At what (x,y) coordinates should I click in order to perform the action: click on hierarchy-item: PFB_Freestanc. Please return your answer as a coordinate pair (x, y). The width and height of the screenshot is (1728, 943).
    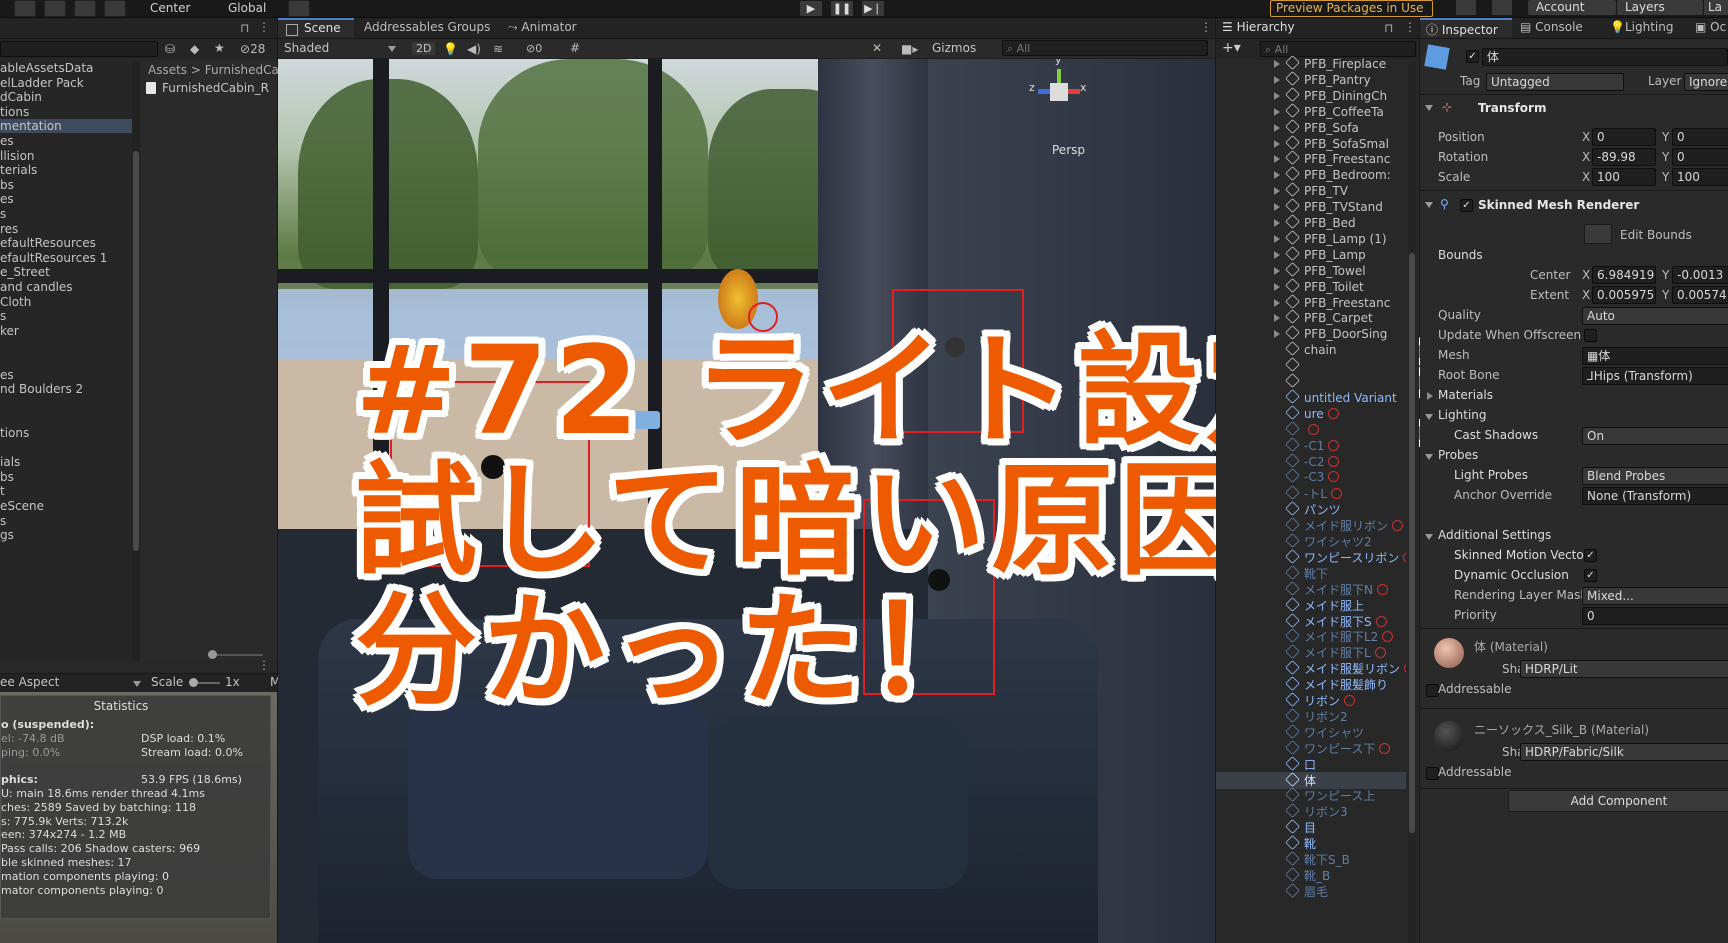
    Looking at the image, I should click on (1332, 158).